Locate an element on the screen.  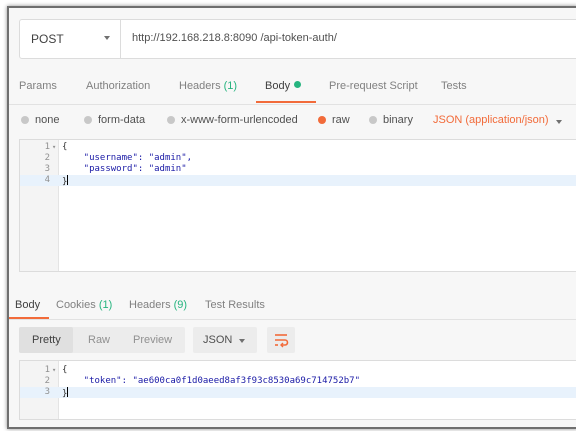
code-line-current: 3 } is located at coordinates (298, 393).